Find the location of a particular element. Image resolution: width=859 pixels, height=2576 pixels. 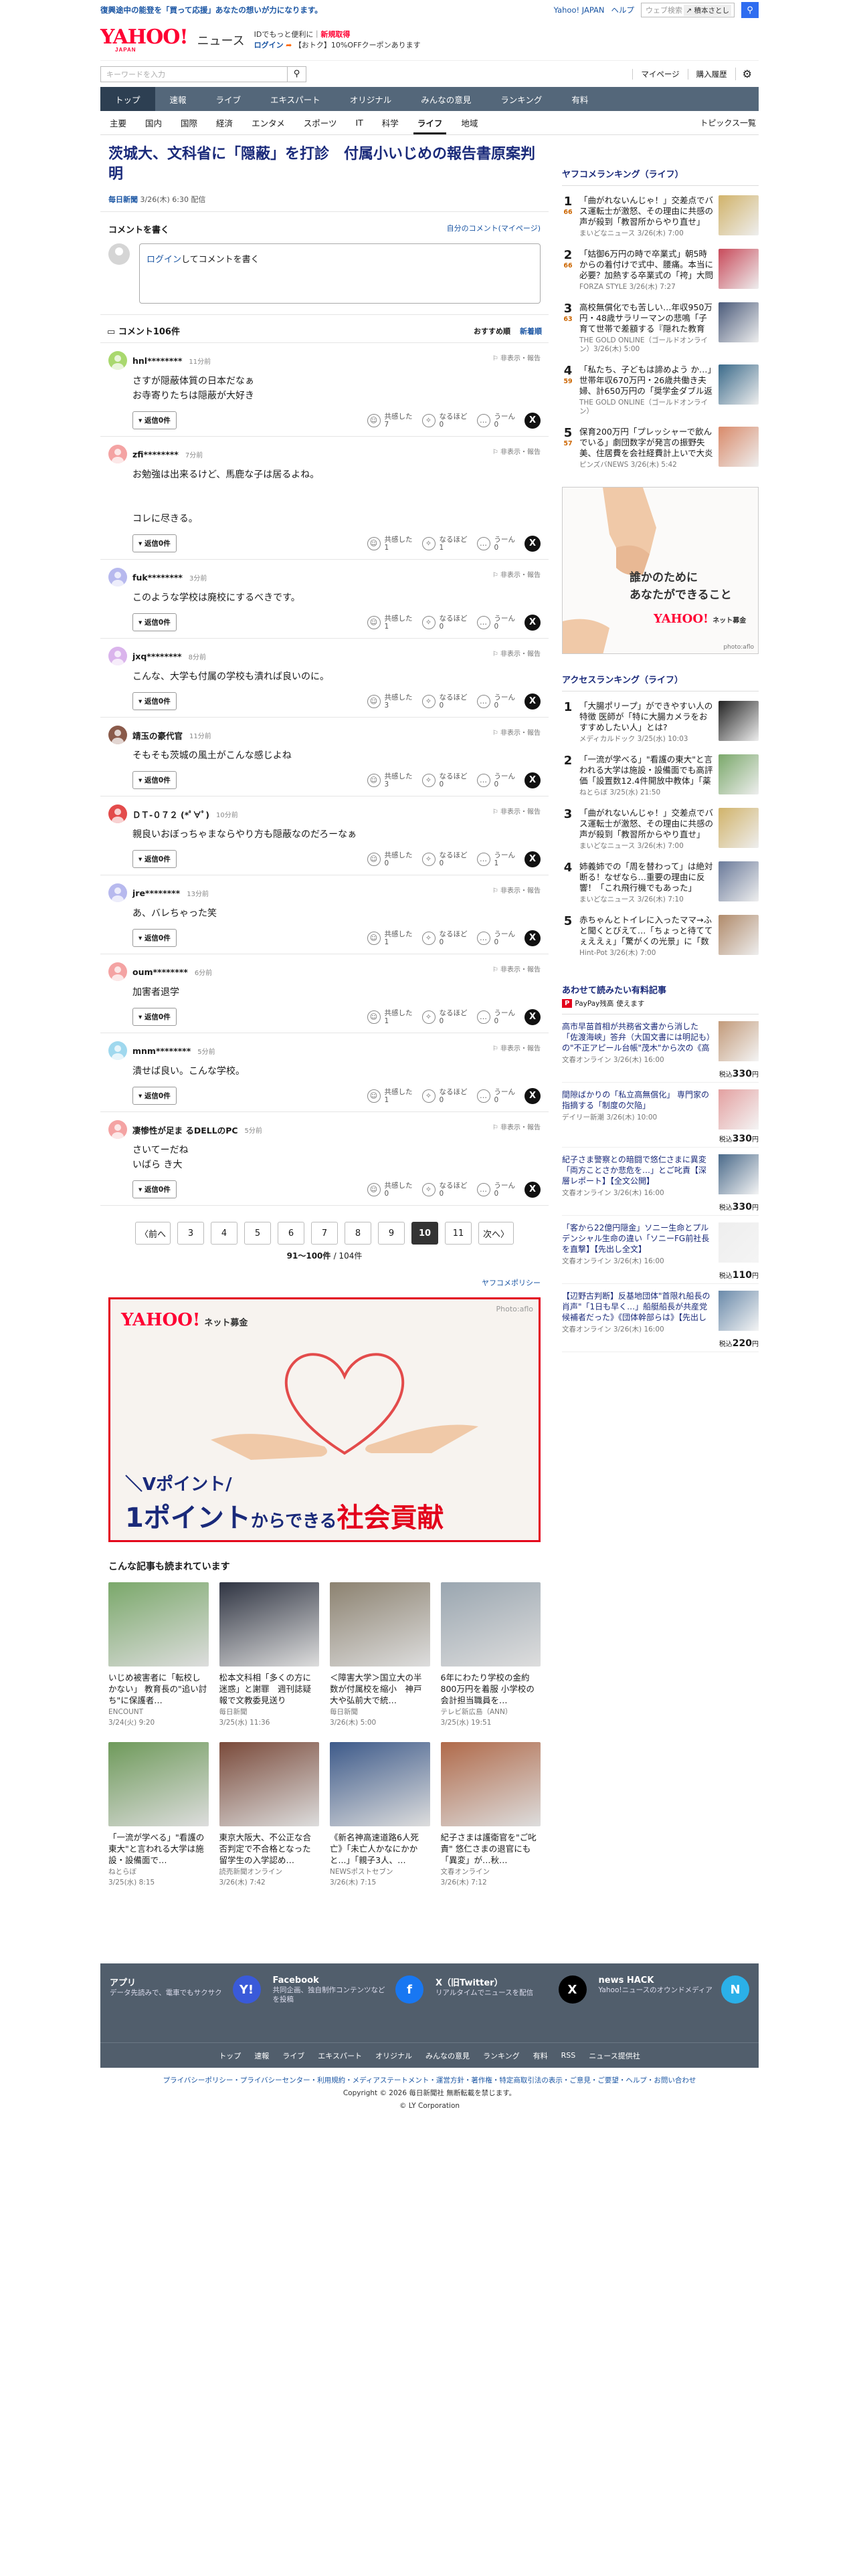

cat-it: IT is located at coordinates (359, 123).